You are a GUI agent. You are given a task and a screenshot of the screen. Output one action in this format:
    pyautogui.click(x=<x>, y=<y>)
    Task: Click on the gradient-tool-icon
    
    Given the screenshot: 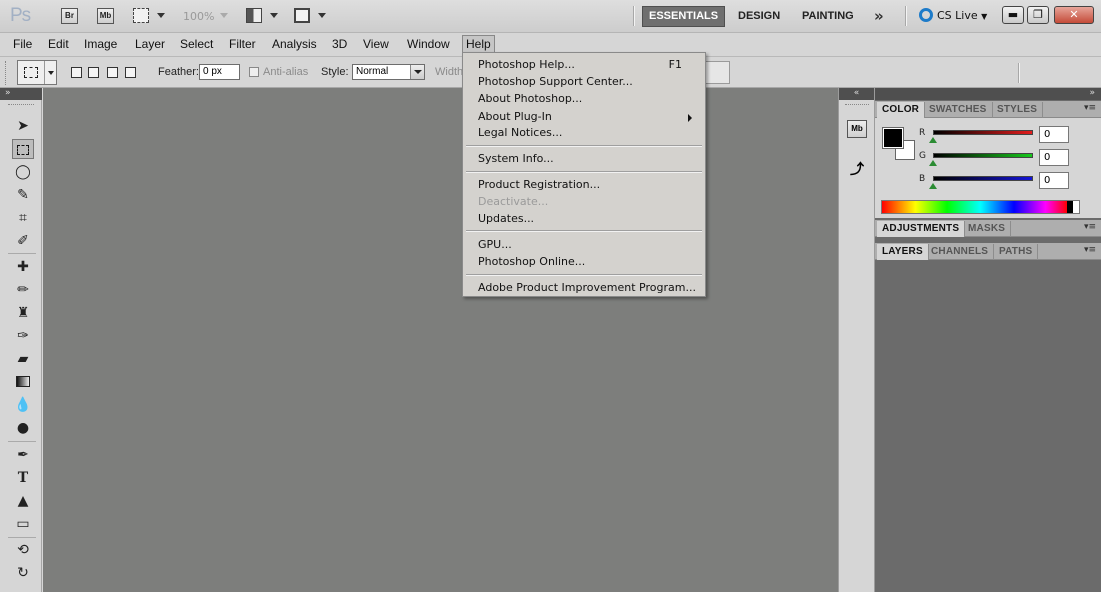 What is the action you would take?
    pyautogui.click(x=23, y=382)
    